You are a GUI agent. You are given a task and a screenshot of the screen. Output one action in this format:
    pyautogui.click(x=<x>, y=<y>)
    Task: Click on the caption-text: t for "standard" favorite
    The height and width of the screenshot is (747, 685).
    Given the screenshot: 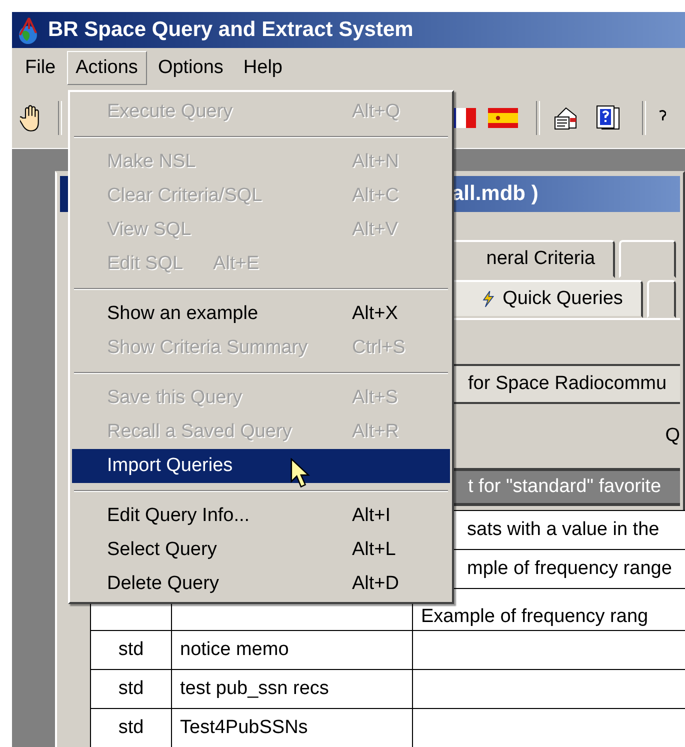 What is the action you would take?
    pyautogui.click(x=565, y=487)
    